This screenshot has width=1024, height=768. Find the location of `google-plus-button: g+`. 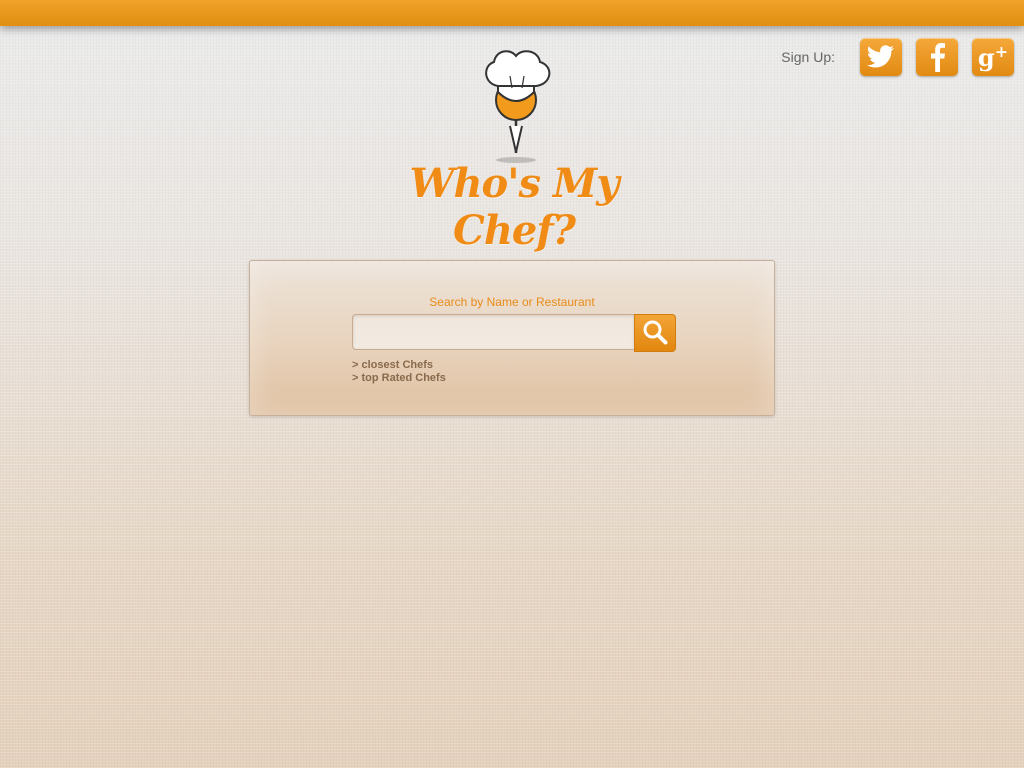

google-plus-button: g+ is located at coordinates (993, 57).